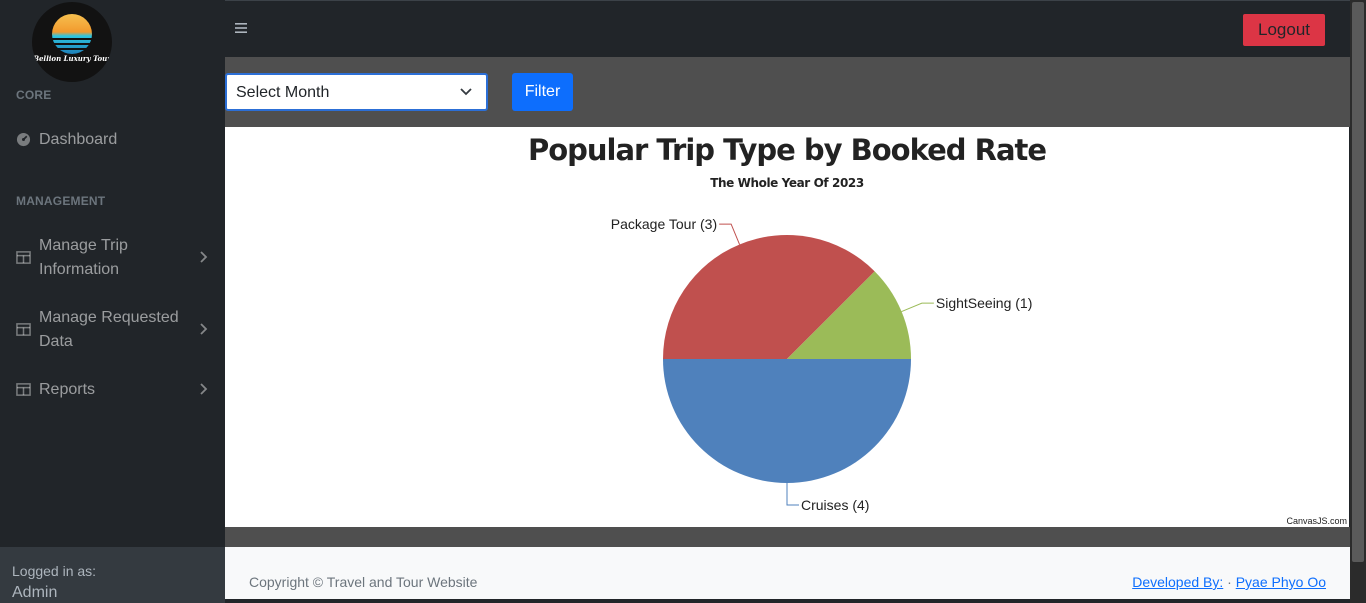 The width and height of the screenshot is (1366, 603). What do you see at coordinates (112, 575) in the screenshot?
I see `sidebar-footer: Logged in as: Admin` at bounding box center [112, 575].